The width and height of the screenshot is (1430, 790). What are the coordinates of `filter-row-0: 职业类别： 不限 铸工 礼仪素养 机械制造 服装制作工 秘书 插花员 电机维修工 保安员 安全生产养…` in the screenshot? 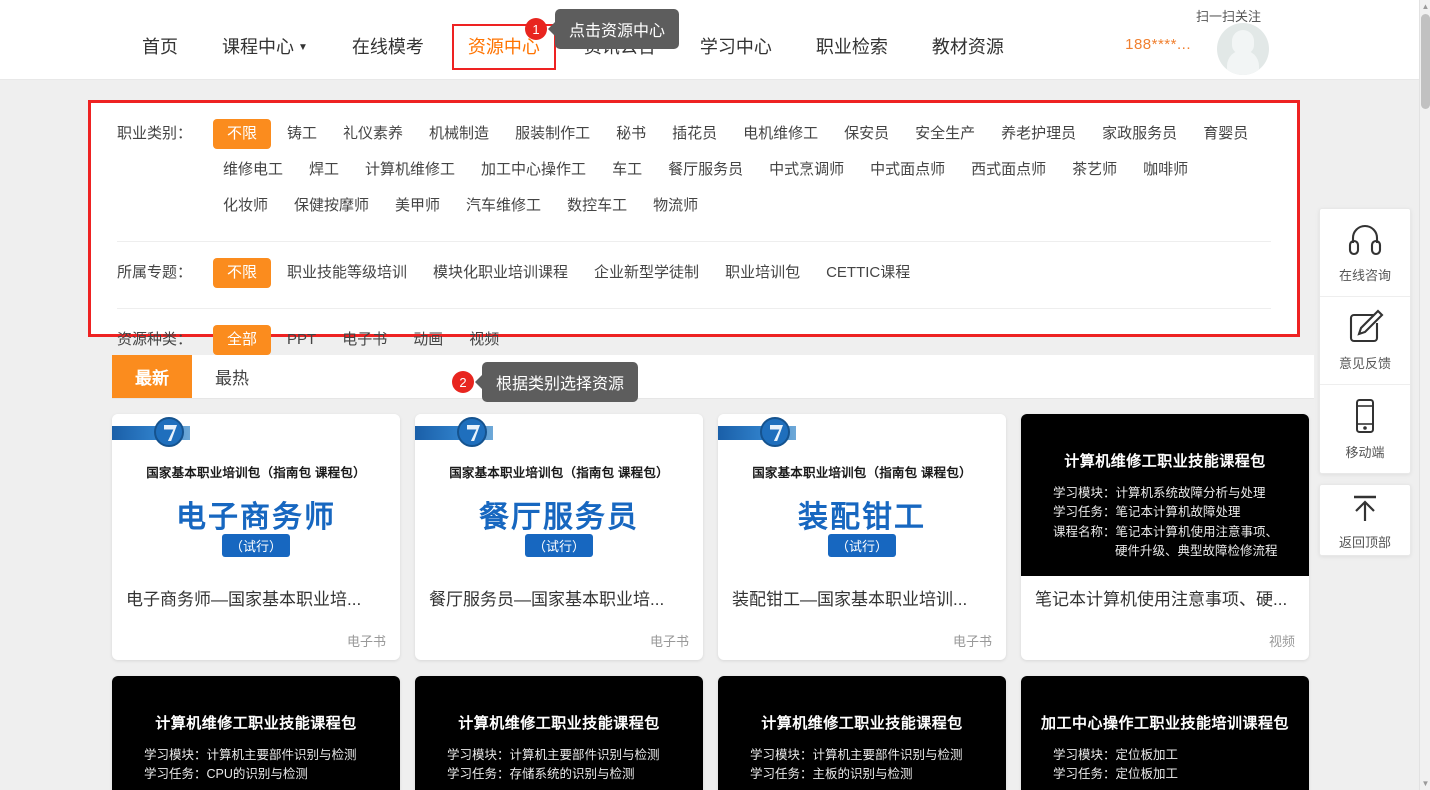 It's located at (694, 172).